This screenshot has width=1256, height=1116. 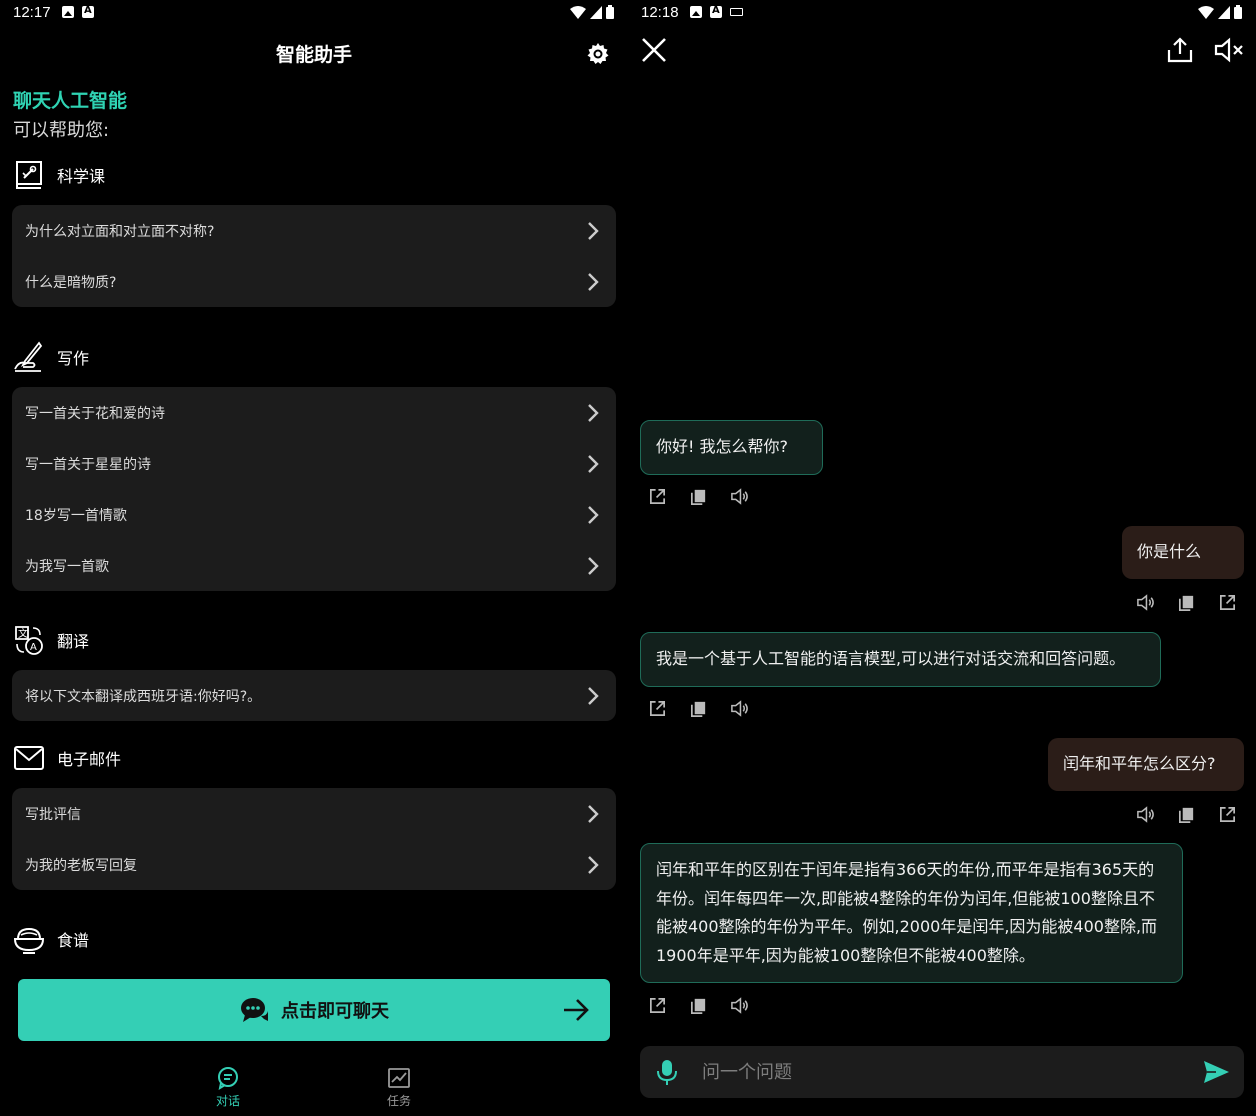 What do you see at coordinates (29, 175) in the screenshot?
I see `science-book-icon` at bounding box center [29, 175].